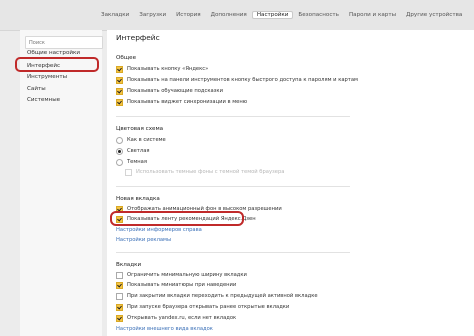  I want to click on section-title-tabs: Вкладки, so click(129, 265).